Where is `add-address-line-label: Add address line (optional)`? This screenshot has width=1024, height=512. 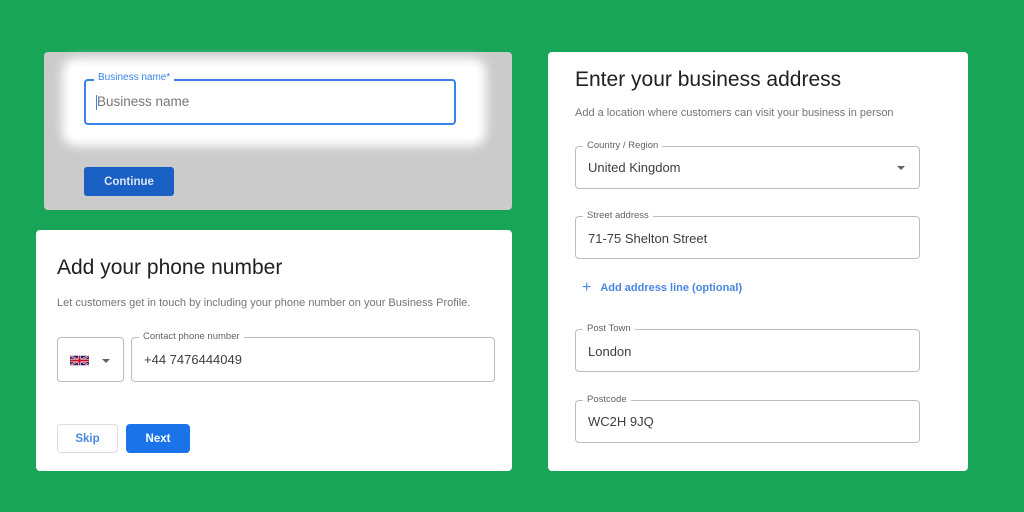
add-address-line-label: Add address line (optional) is located at coordinates (671, 288).